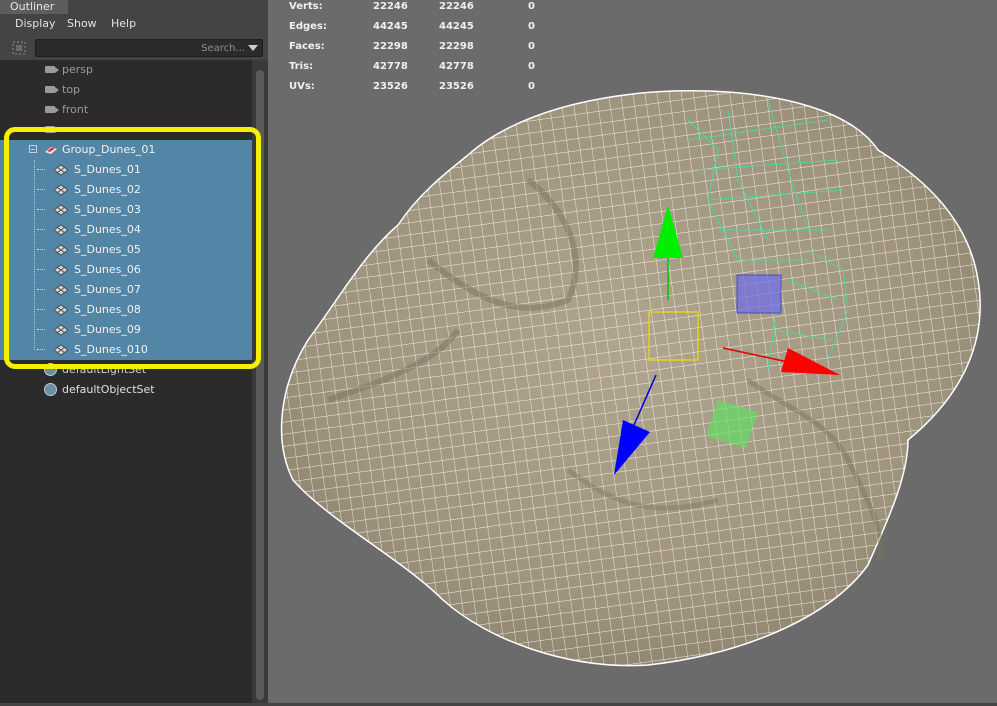 The height and width of the screenshot is (706, 997). What do you see at coordinates (35, 255) in the screenshot?
I see `tree-connector-line` at bounding box center [35, 255].